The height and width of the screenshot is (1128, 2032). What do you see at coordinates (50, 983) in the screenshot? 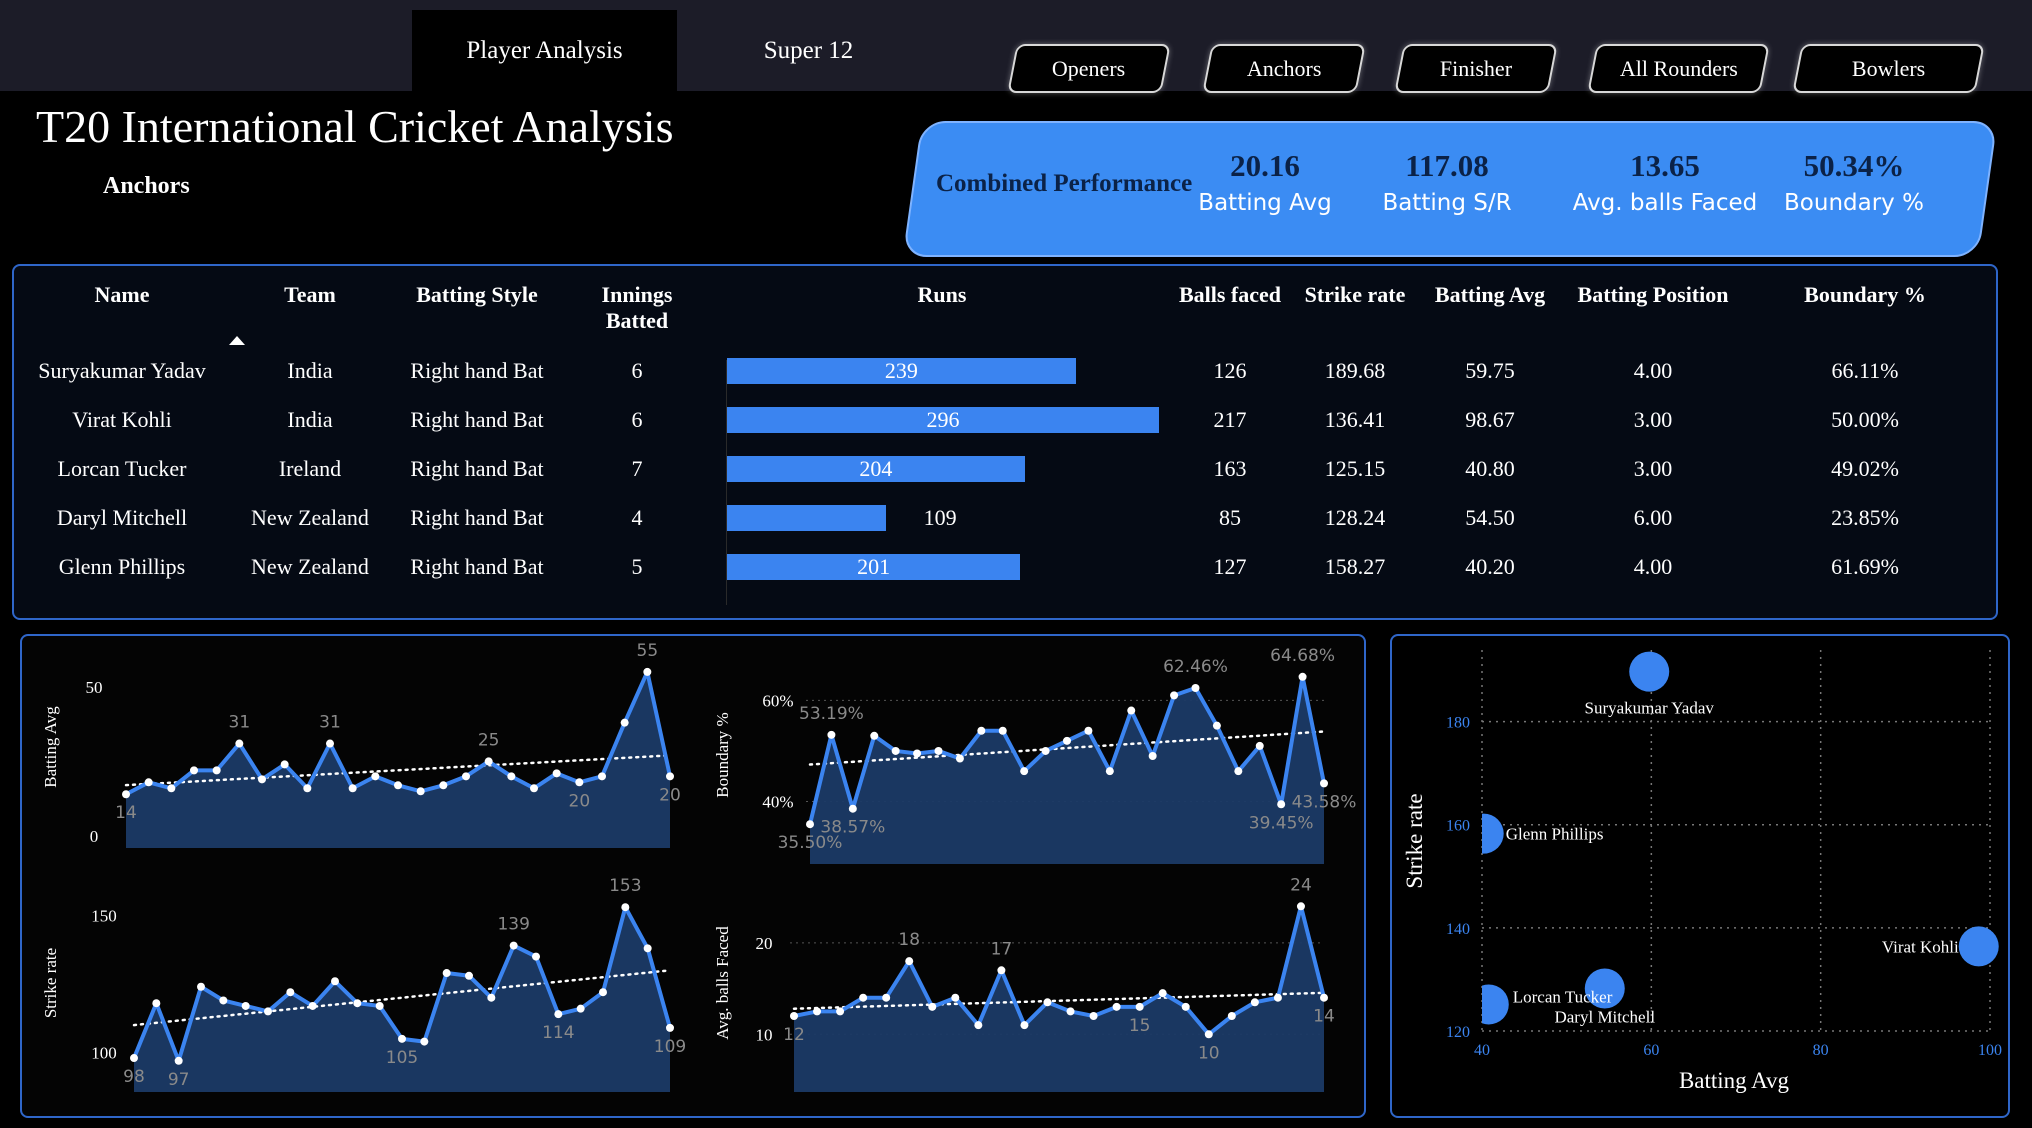
I see `y-axis-title: Strike rate` at bounding box center [50, 983].